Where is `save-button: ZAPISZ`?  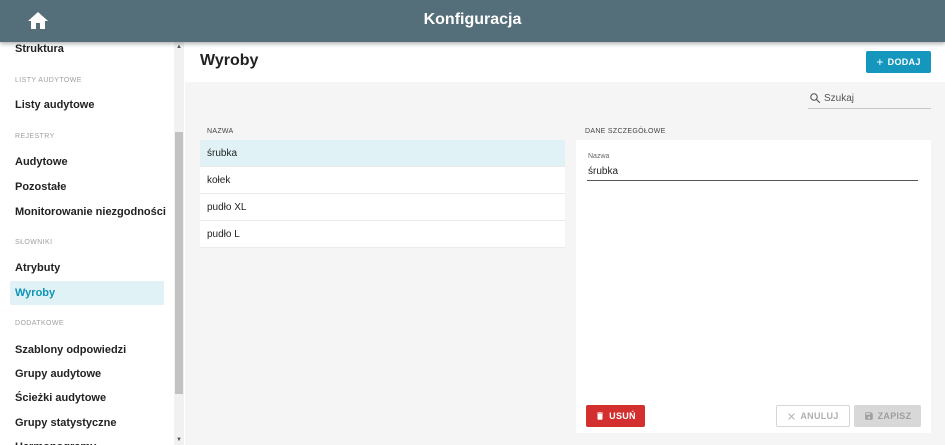 save-button: ZAPISZ is located at coordinates (887, 416).